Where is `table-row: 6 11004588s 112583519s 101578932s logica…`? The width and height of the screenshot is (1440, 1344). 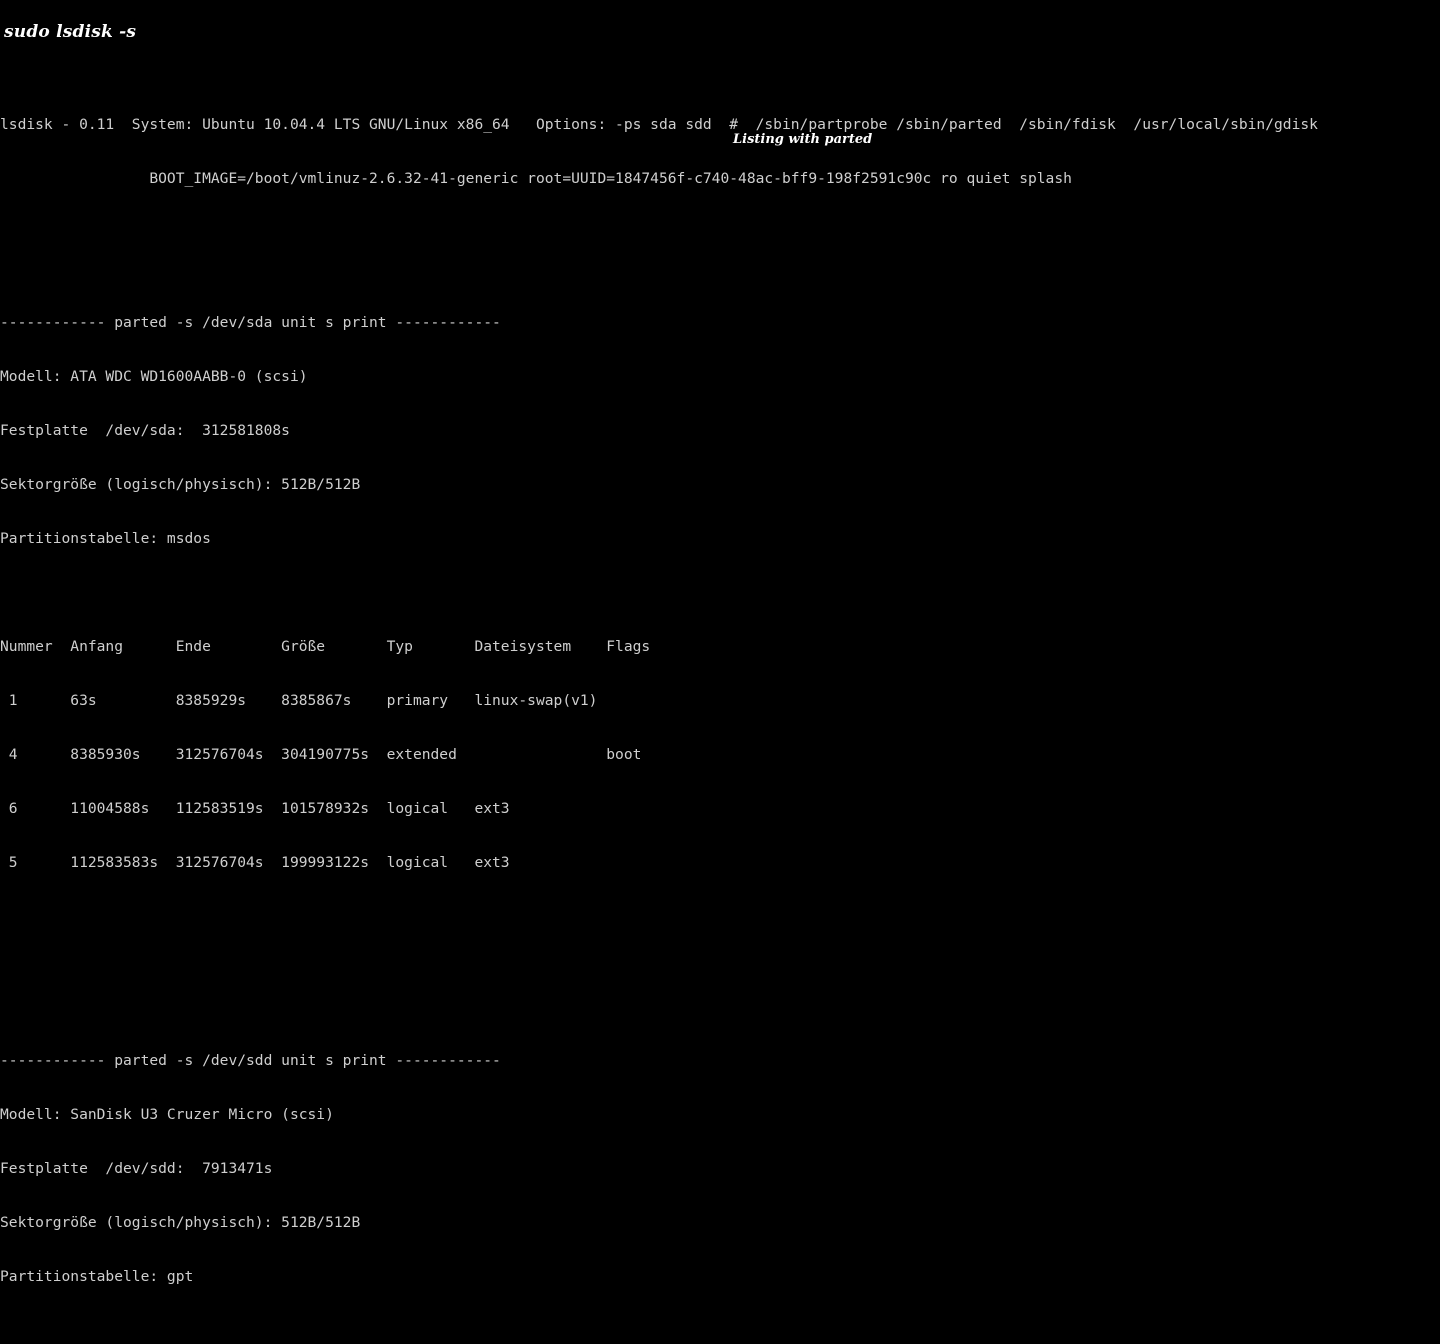 table-row: 6 11004588s 112583519s 101578932s logica… is located at coordinates (255, 808).